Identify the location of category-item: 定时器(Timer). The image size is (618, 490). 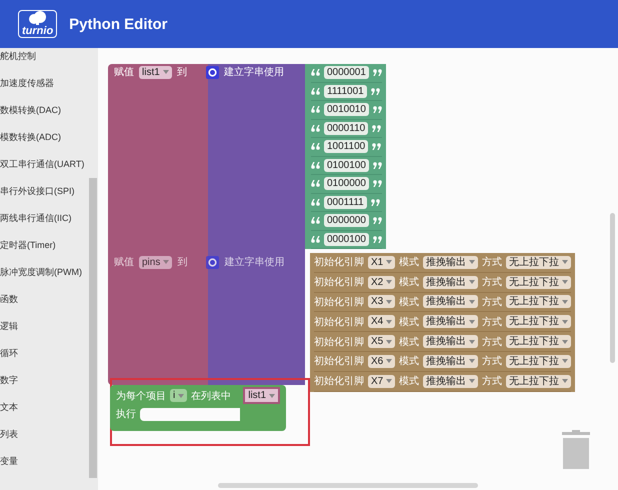
(44, 245).